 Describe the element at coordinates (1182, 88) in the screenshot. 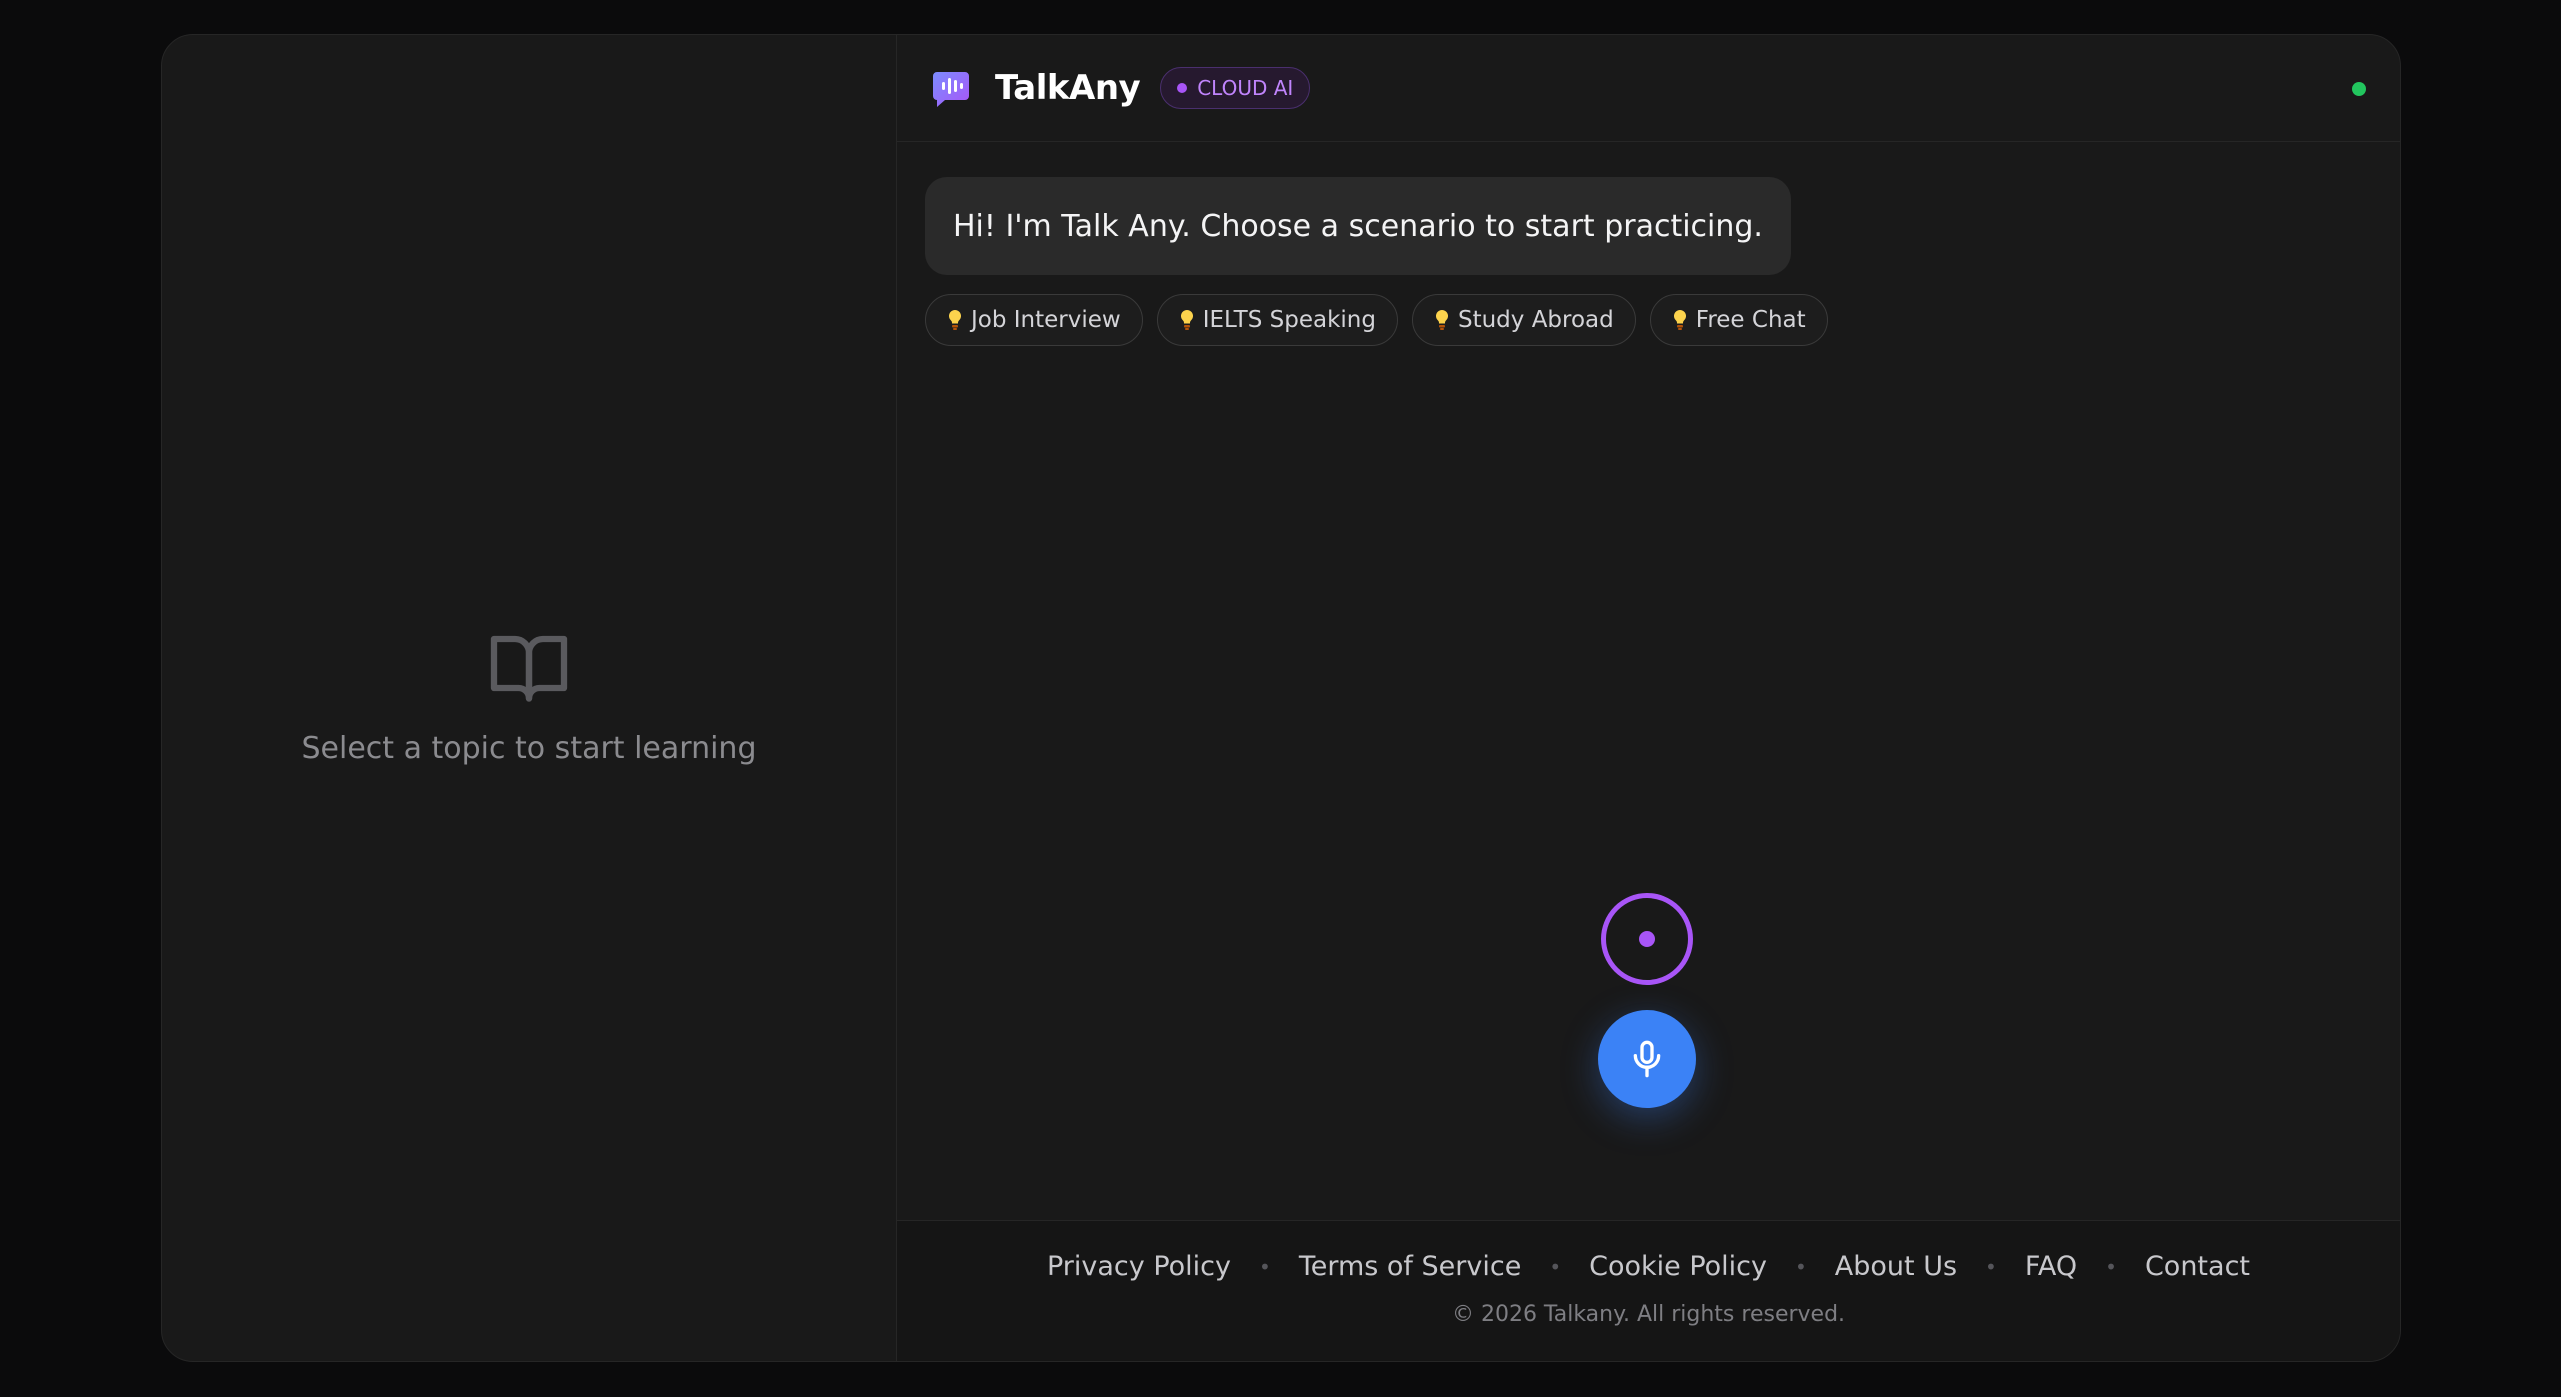

I see `badge-dot-icon` at that location.